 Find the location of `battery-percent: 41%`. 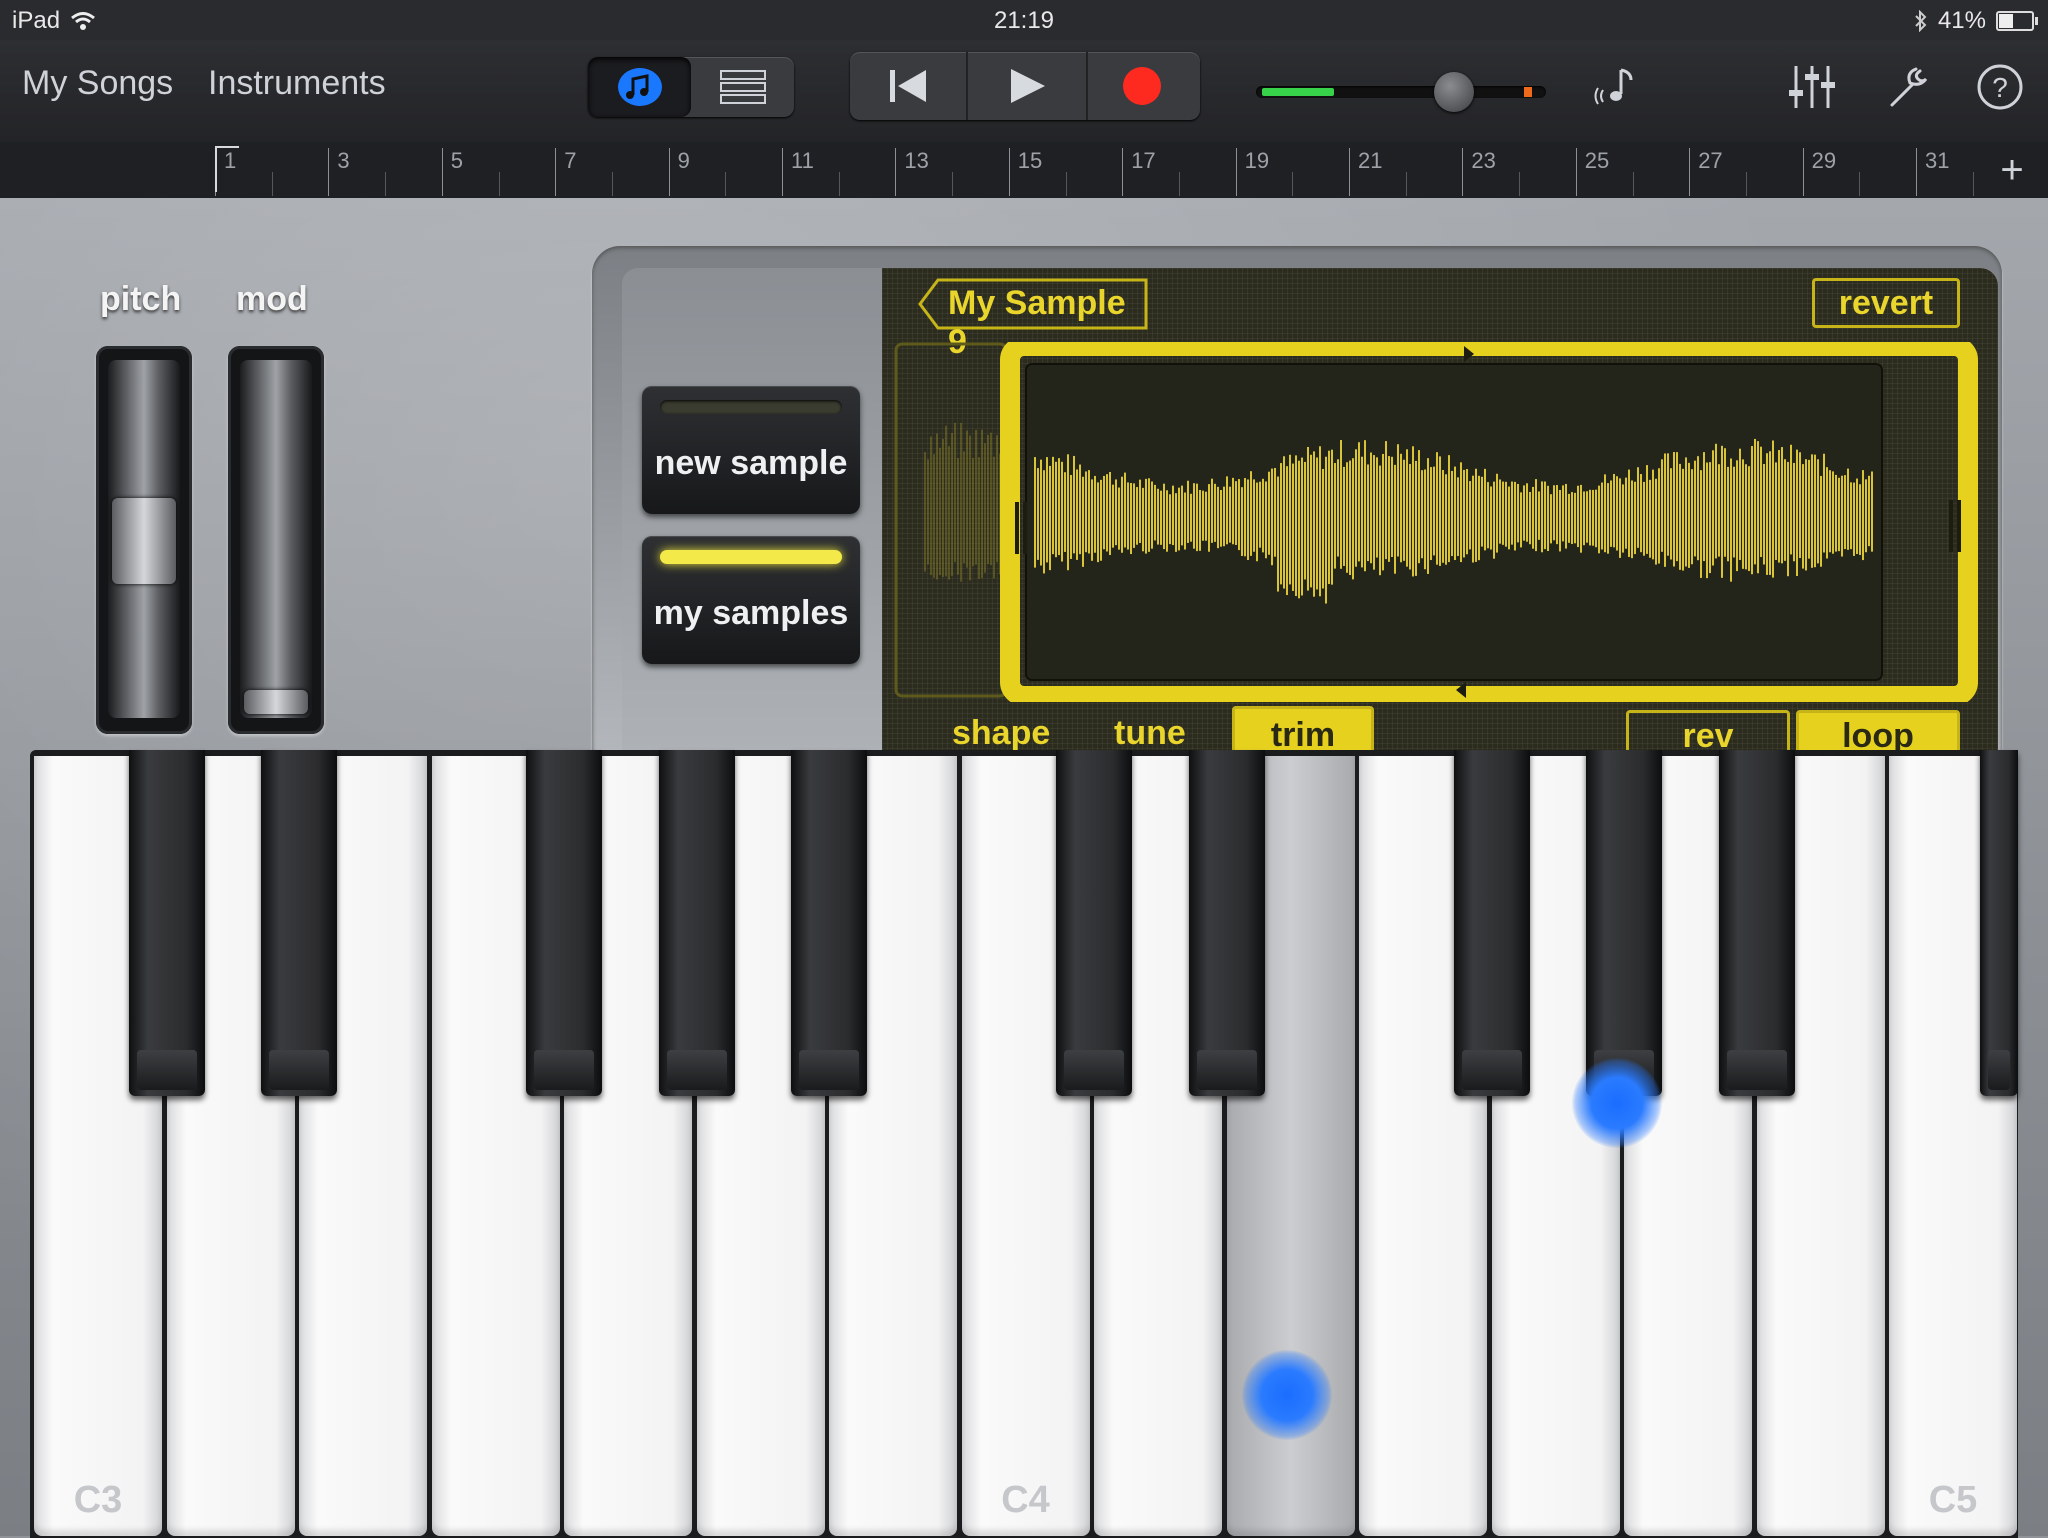

battery-percent: 41% is located at coordinates (1961, 20).